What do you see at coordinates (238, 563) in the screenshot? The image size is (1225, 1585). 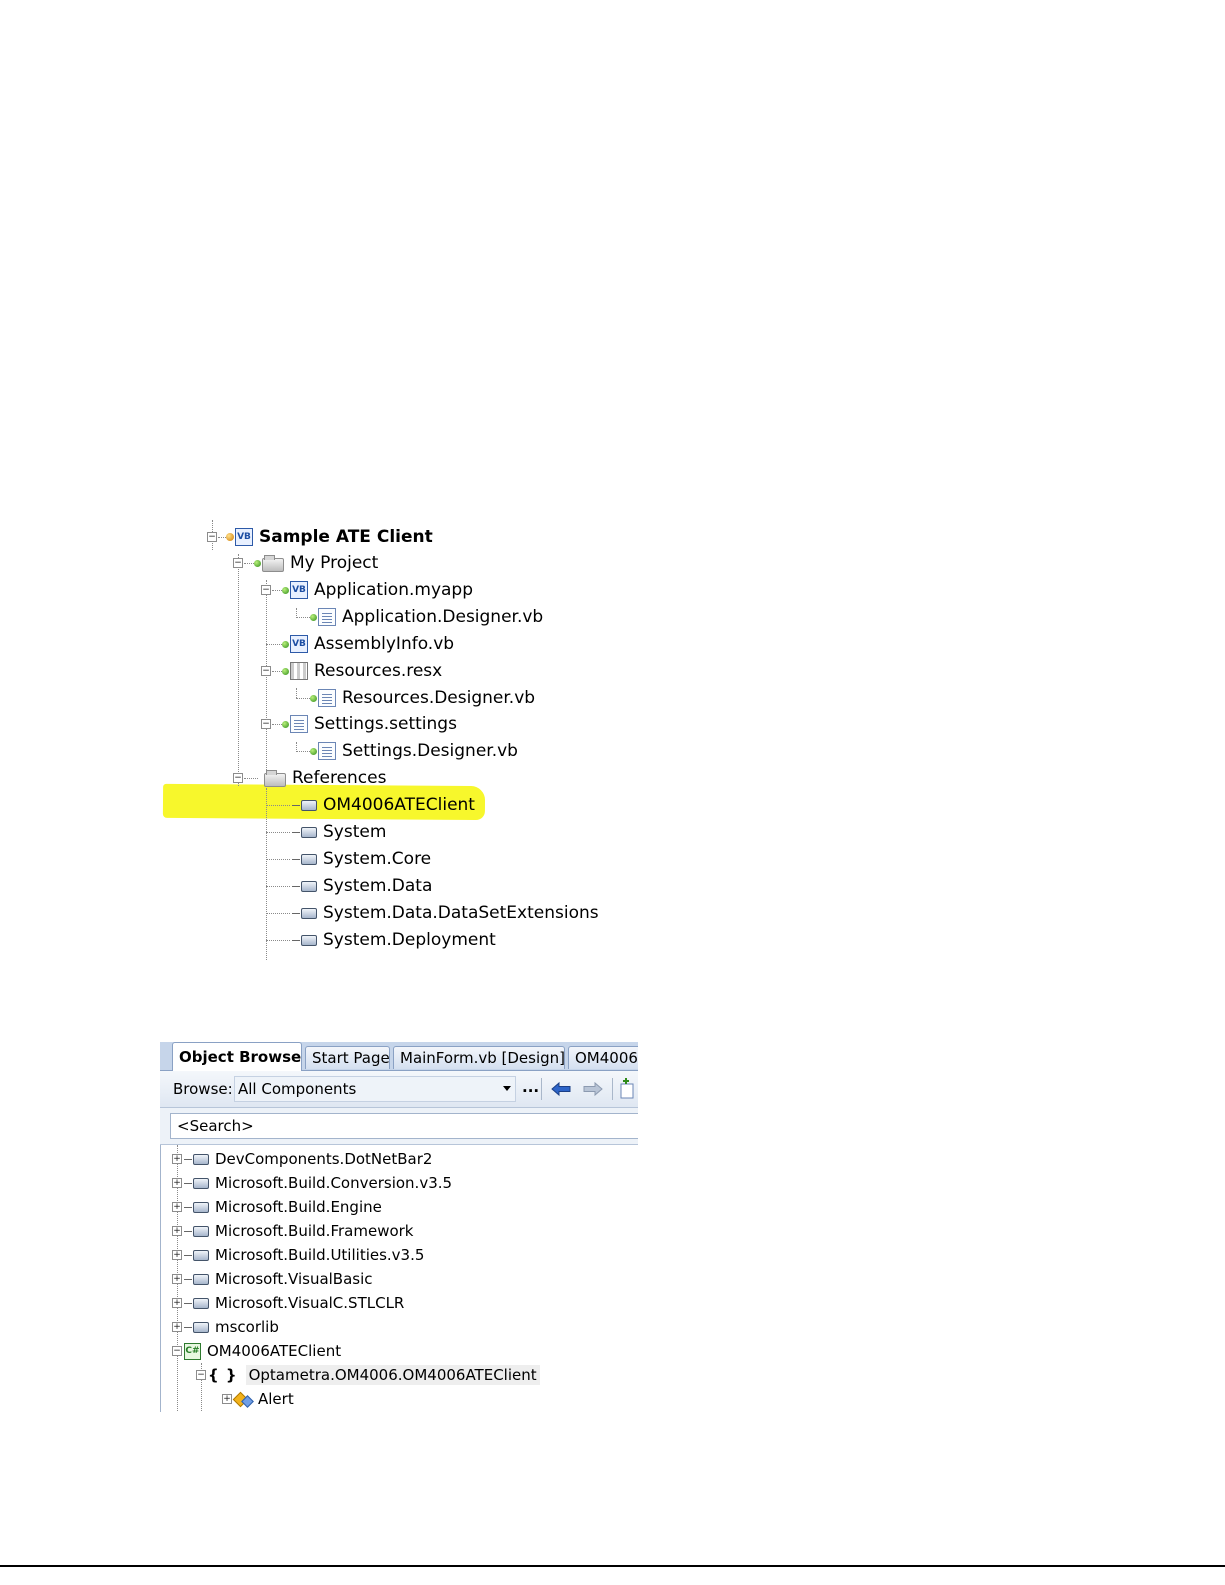 I see `collapse-toggle-my-project: −` at bounding box center [238, 563].